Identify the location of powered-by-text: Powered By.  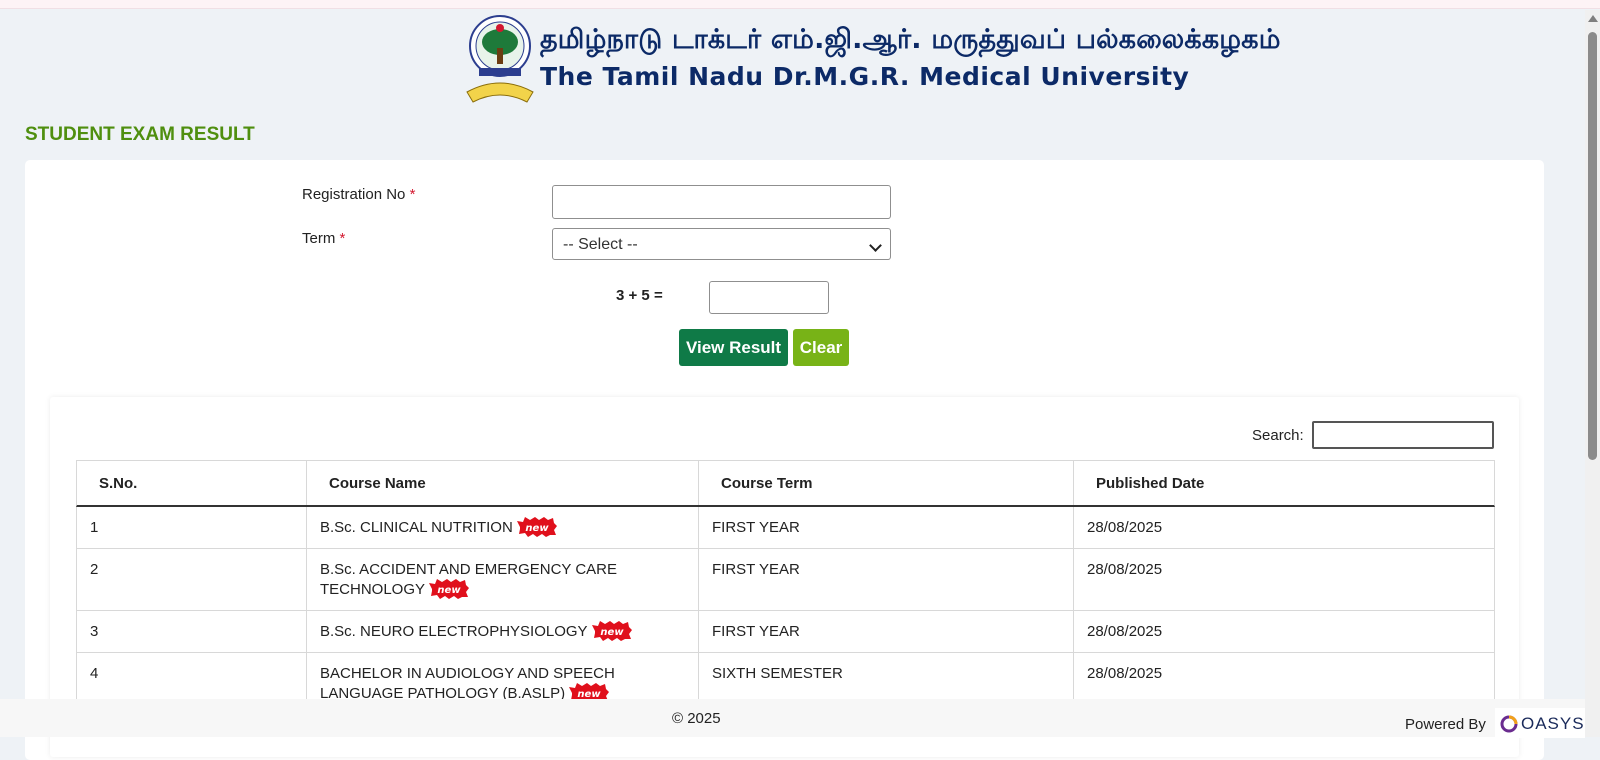
(1445, 724).